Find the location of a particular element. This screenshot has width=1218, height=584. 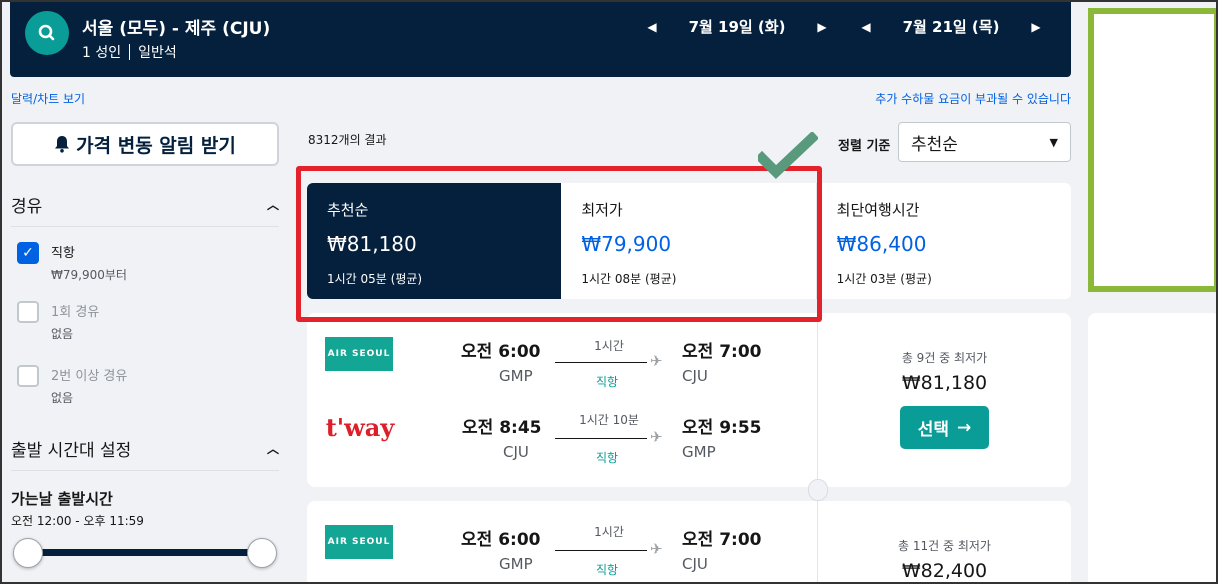

prev-return-date-icon: ◀ is located at coordinates (866, 27).